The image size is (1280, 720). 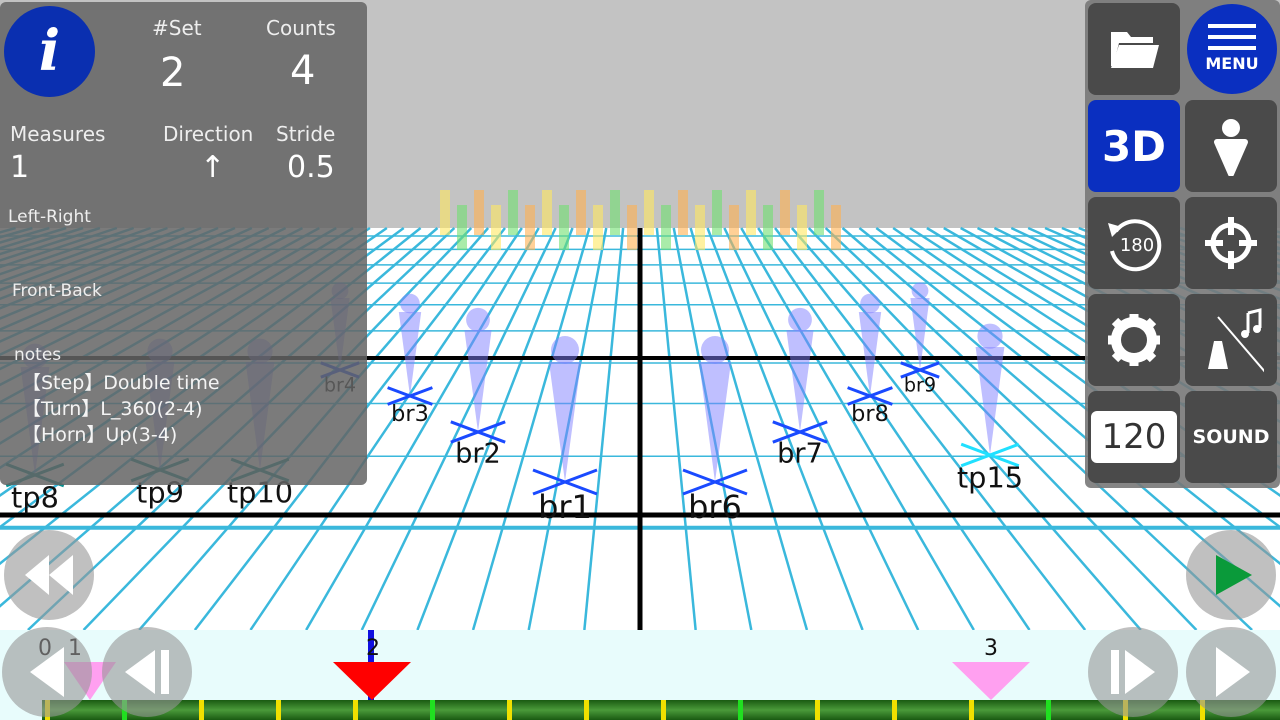 I want to click on sound-button: SOUND, so click(x=1231, y=437).